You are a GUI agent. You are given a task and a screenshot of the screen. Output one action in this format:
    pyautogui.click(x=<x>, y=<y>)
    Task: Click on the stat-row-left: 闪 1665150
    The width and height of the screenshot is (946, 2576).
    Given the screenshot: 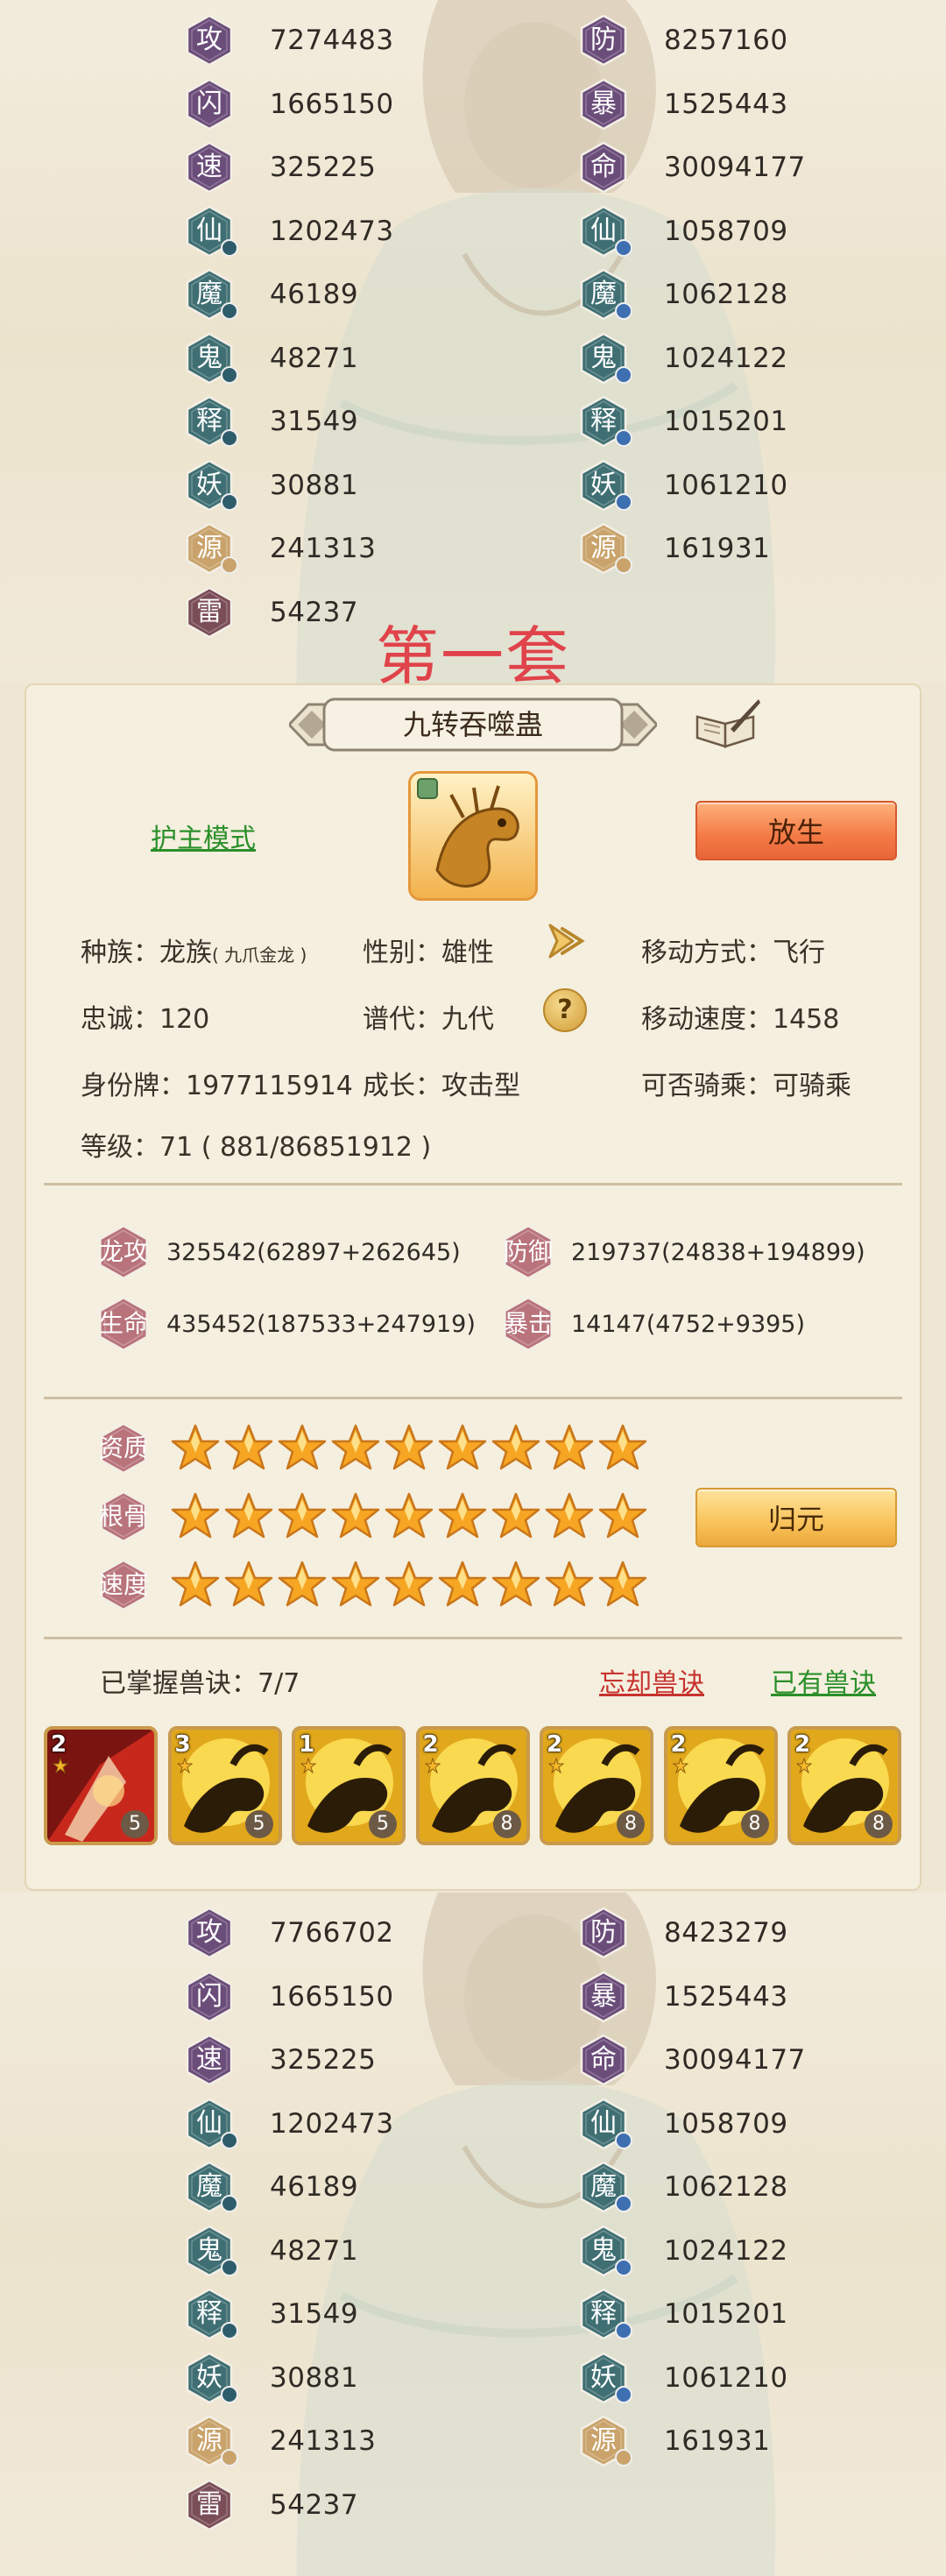 What is the action you would take?
    pyautogui.click(x=289, y=1997)
    